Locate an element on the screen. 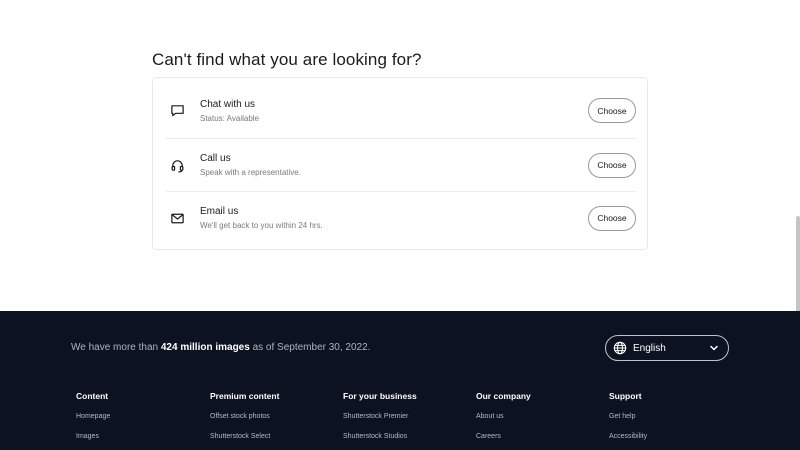  footer-link: Get help is located at coordinates (628, 416).